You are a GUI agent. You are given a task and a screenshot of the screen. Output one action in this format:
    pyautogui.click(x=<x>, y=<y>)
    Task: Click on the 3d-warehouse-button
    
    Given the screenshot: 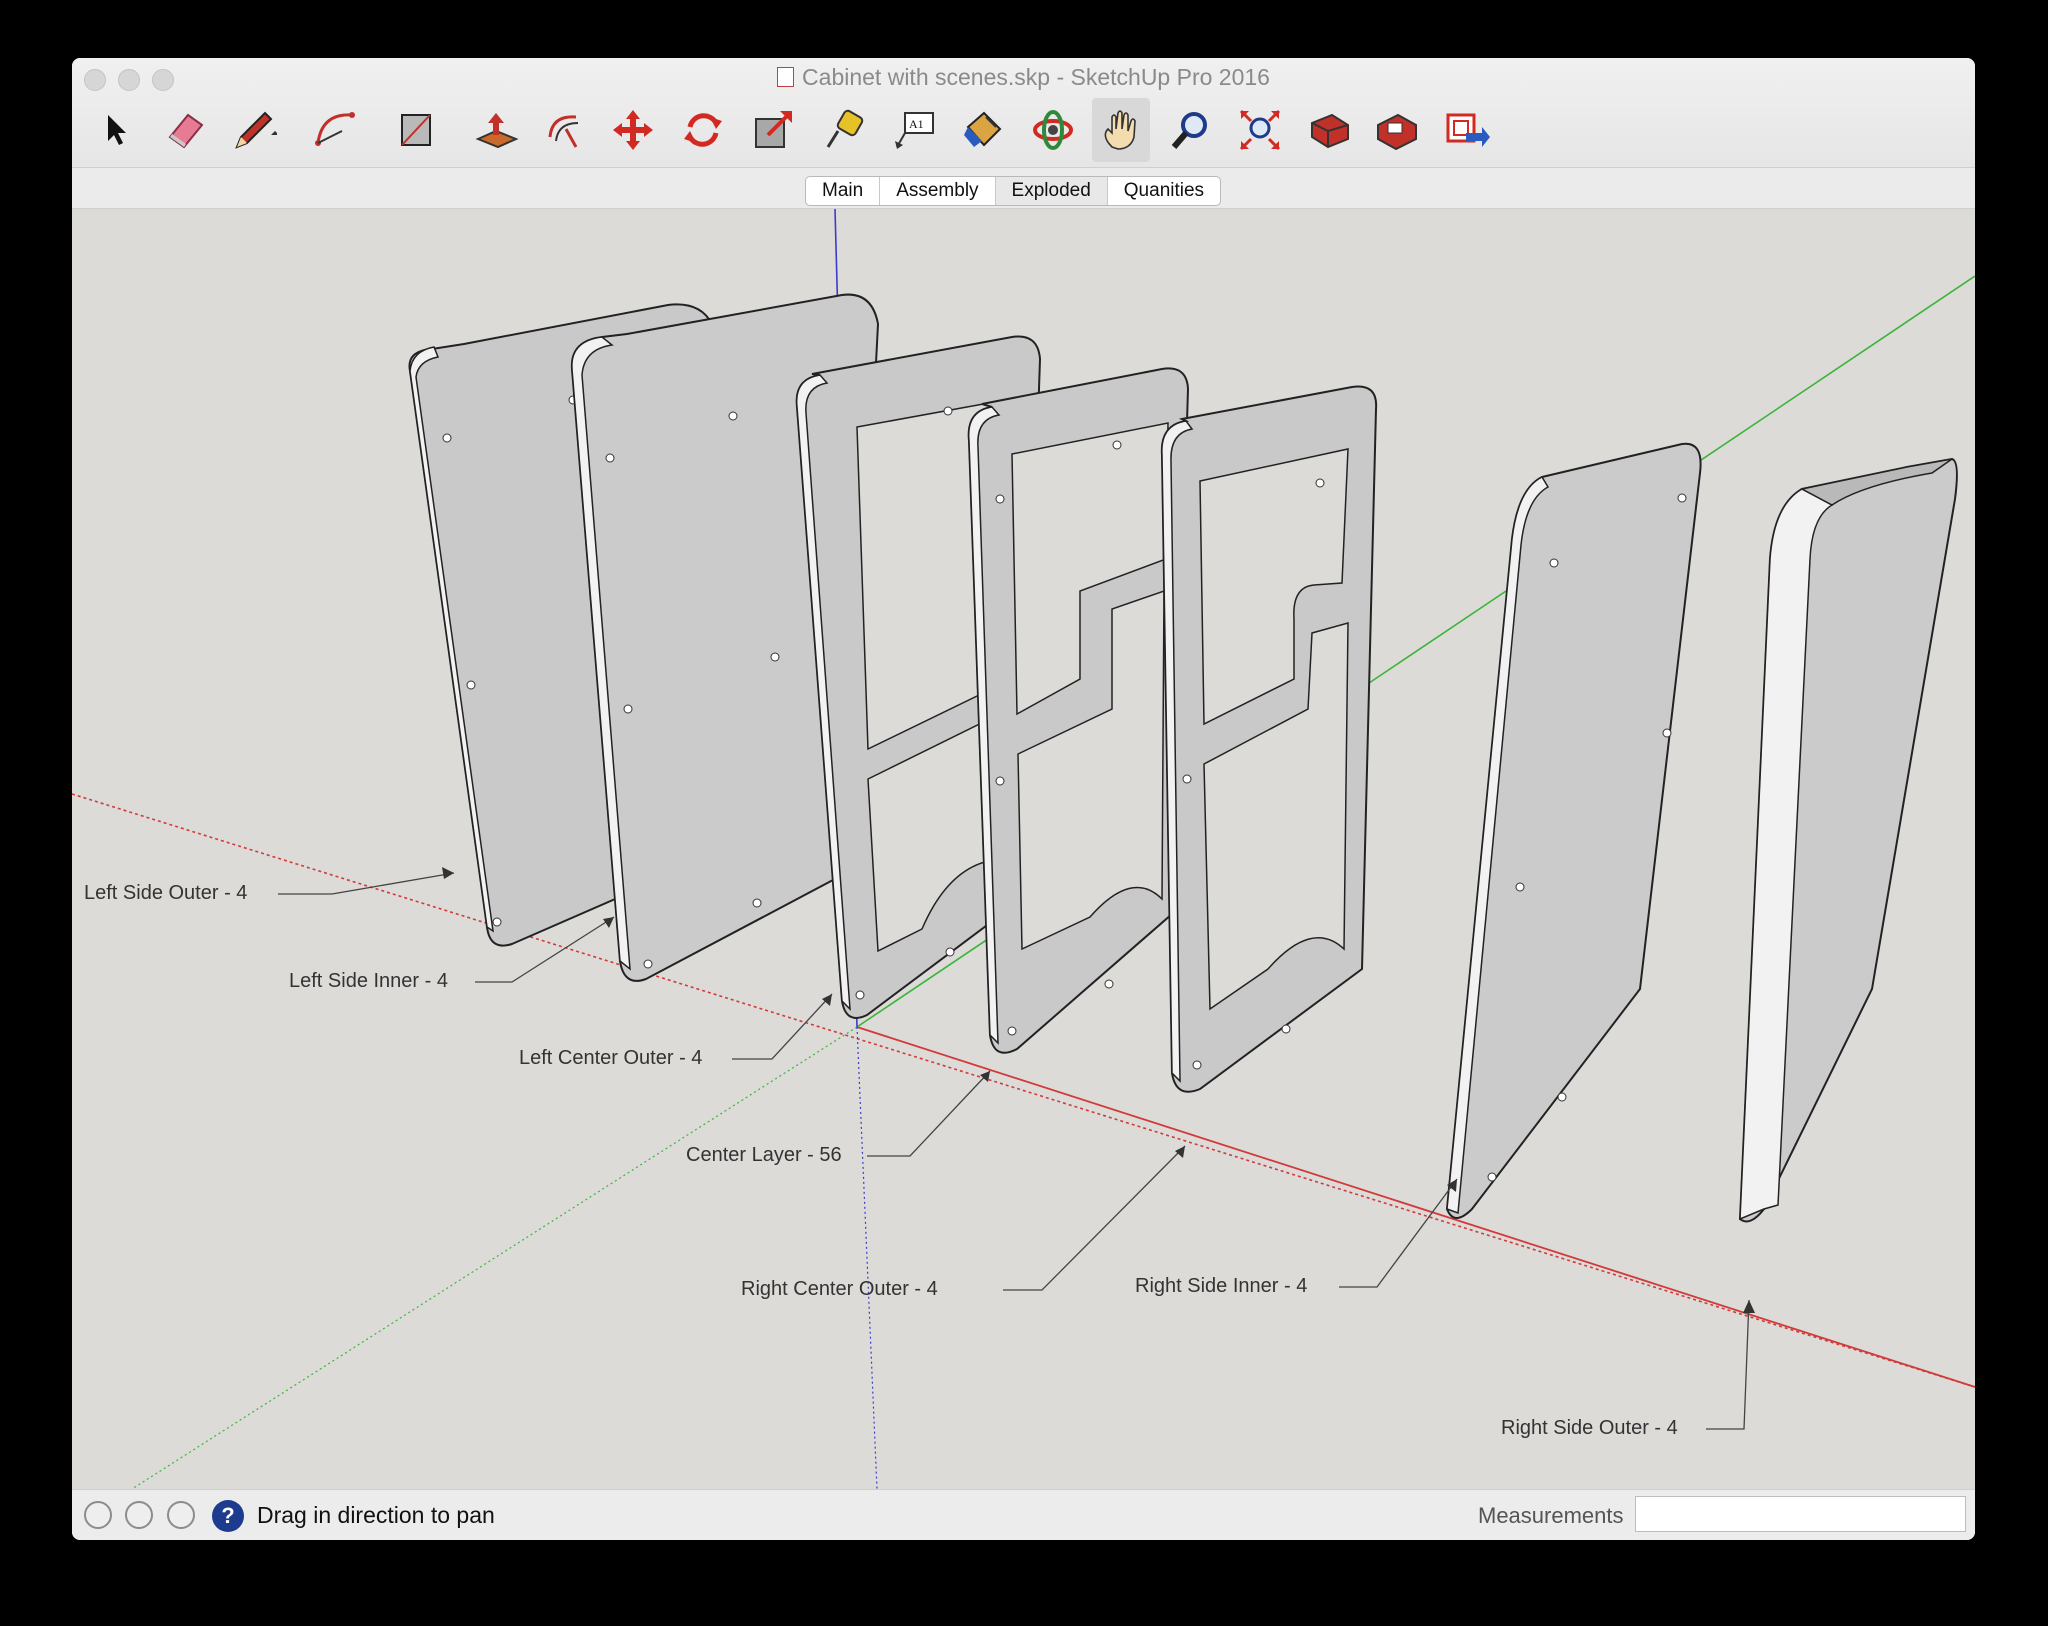 What is the action you would take?
    pyautogui.click(x=1329, y=130)
    